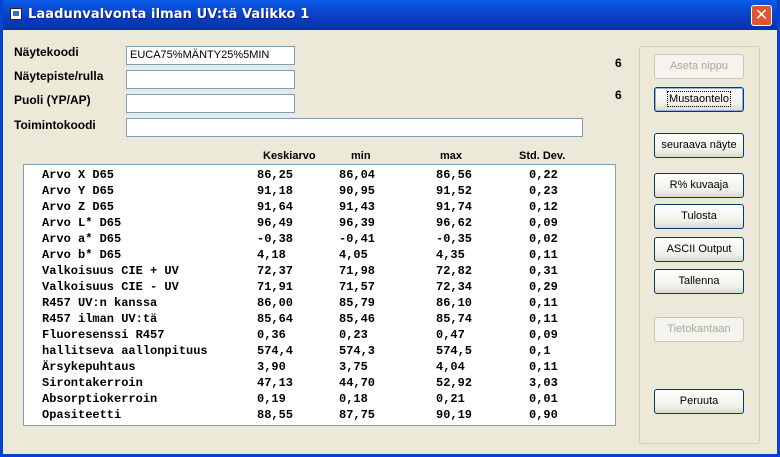  Describe the element at coordinates (82, 223) in the screenshot. I see `cell-name: Arvo L* D65` at that location.